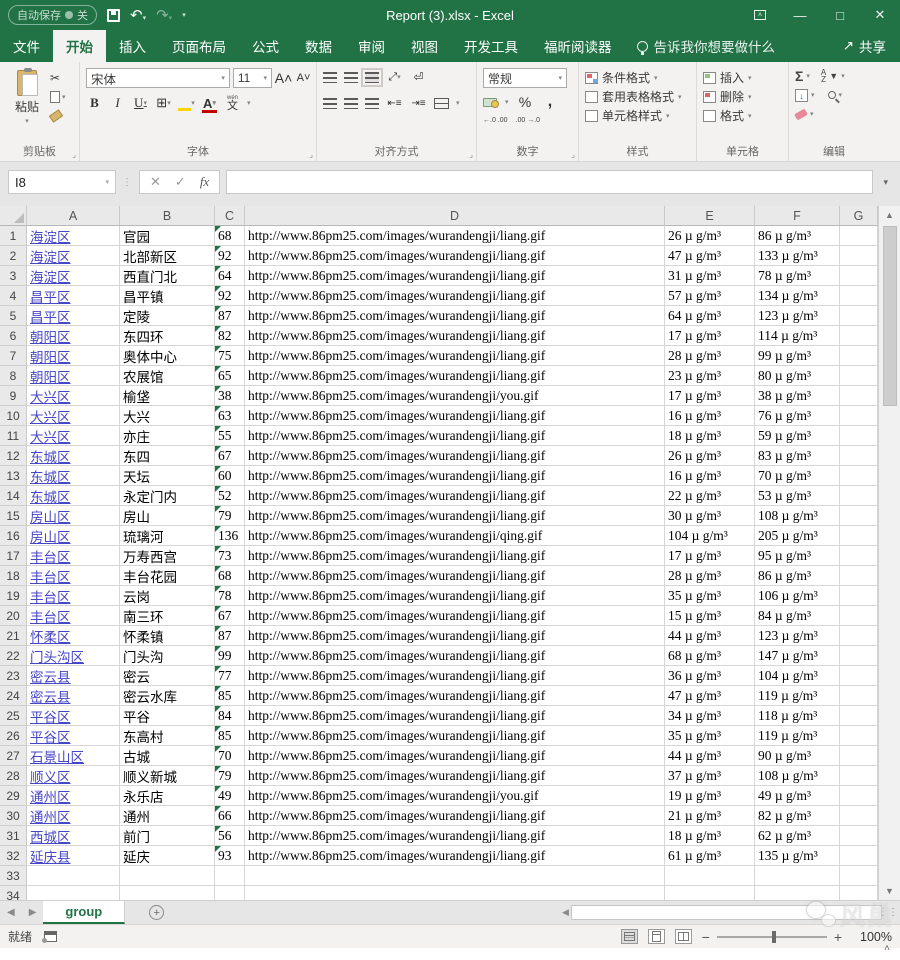 This screenshot has width=900, height=960. Describe the element at coordinates (167, 616) in the screenshot. I see `cell-station: 南三环` at that location.